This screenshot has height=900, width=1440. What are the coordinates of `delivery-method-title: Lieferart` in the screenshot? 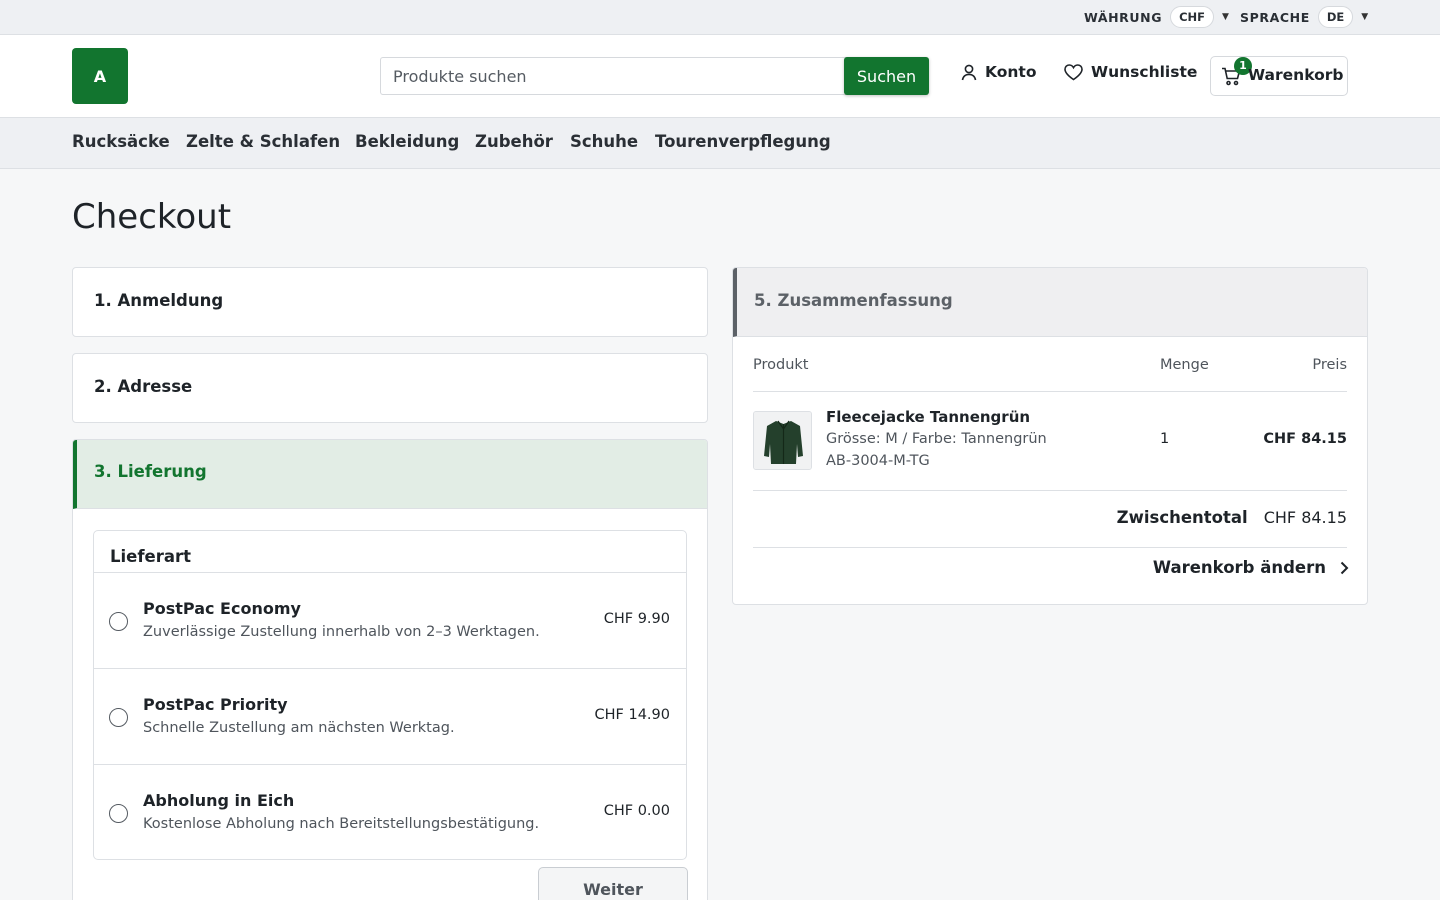 It's located at (151, 556).